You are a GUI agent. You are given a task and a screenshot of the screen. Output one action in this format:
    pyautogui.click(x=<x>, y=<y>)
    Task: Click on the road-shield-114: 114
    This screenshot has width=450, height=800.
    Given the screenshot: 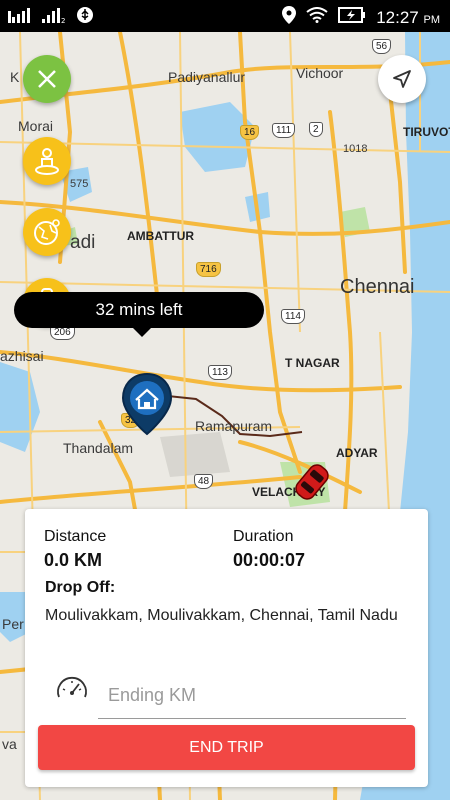 What is the action you would take?
    pyautogui.click(x=293, y=316)
    